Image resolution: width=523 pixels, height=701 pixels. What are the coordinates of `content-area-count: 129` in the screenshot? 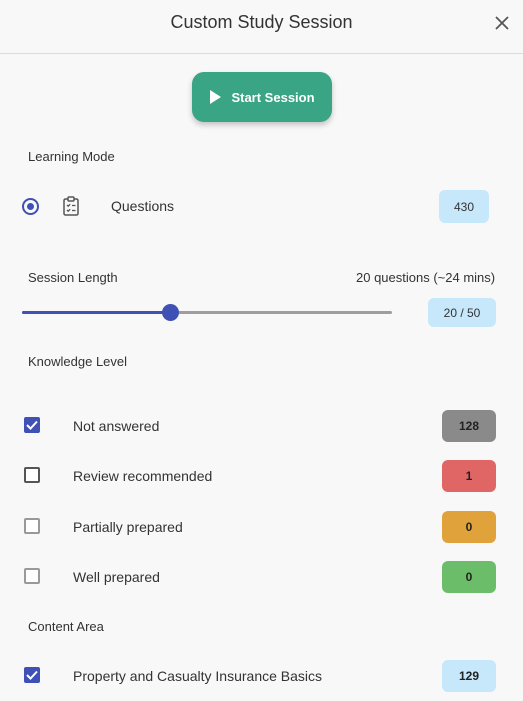 It's located at (469, 676).